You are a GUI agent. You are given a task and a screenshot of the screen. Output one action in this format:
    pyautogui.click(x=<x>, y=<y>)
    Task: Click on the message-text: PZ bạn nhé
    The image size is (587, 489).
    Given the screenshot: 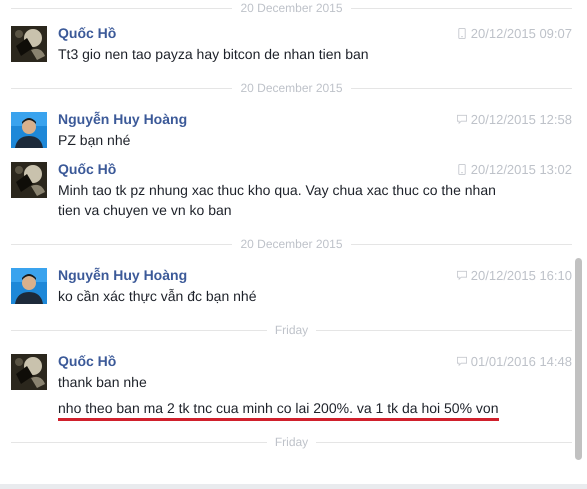 What is the action you would take?
    pyautogui.click(x=94, y=140)
    